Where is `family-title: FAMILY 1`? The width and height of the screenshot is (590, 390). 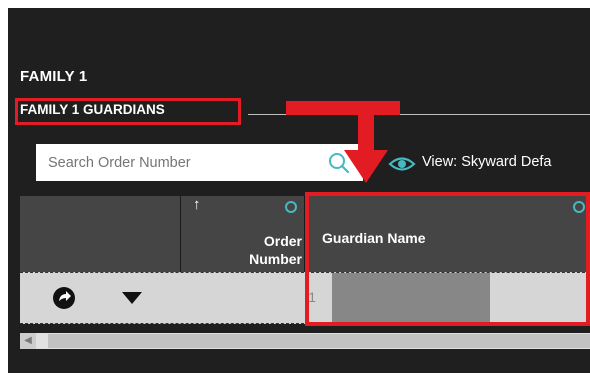
family-title: FAMILY 1 is located at coordinates (54, 76).